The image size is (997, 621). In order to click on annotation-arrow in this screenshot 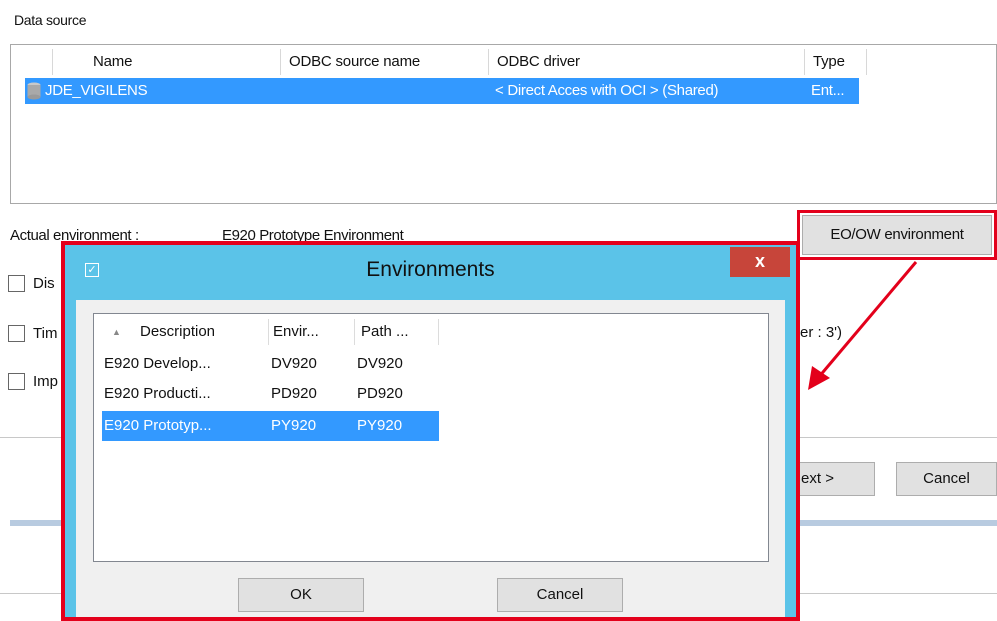, I will do `click(863, 325)`.